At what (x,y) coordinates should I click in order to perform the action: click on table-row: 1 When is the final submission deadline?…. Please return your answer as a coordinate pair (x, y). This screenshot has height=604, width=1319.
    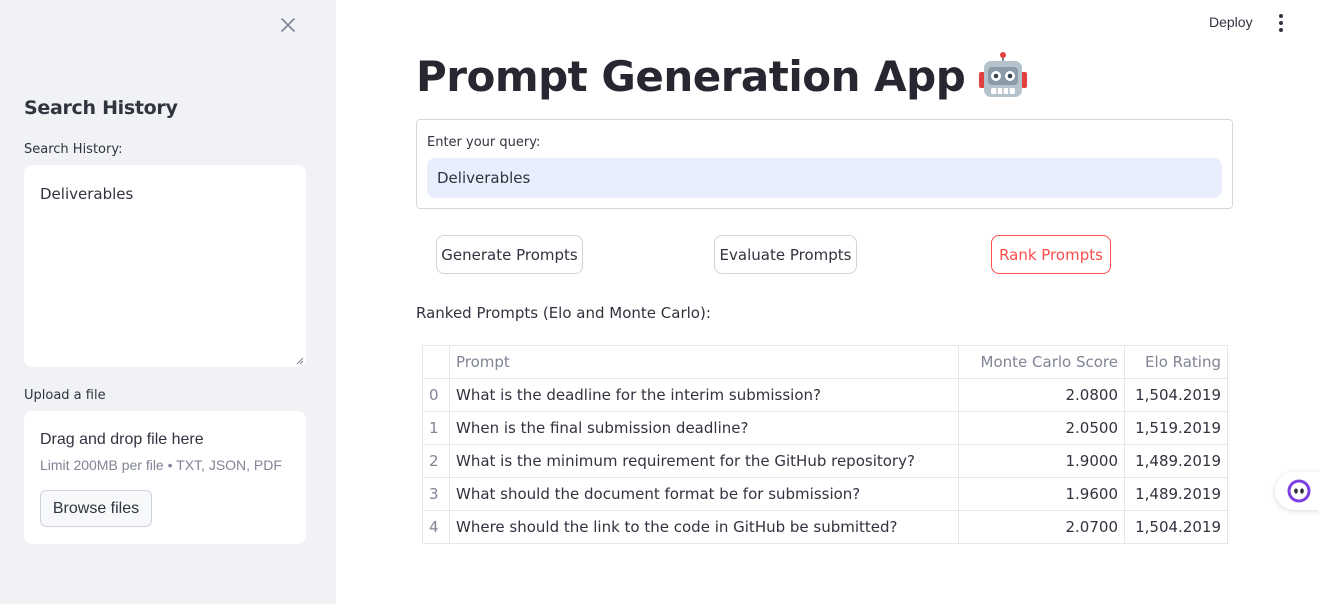
    Looking at the image, I should click on (825, 428).